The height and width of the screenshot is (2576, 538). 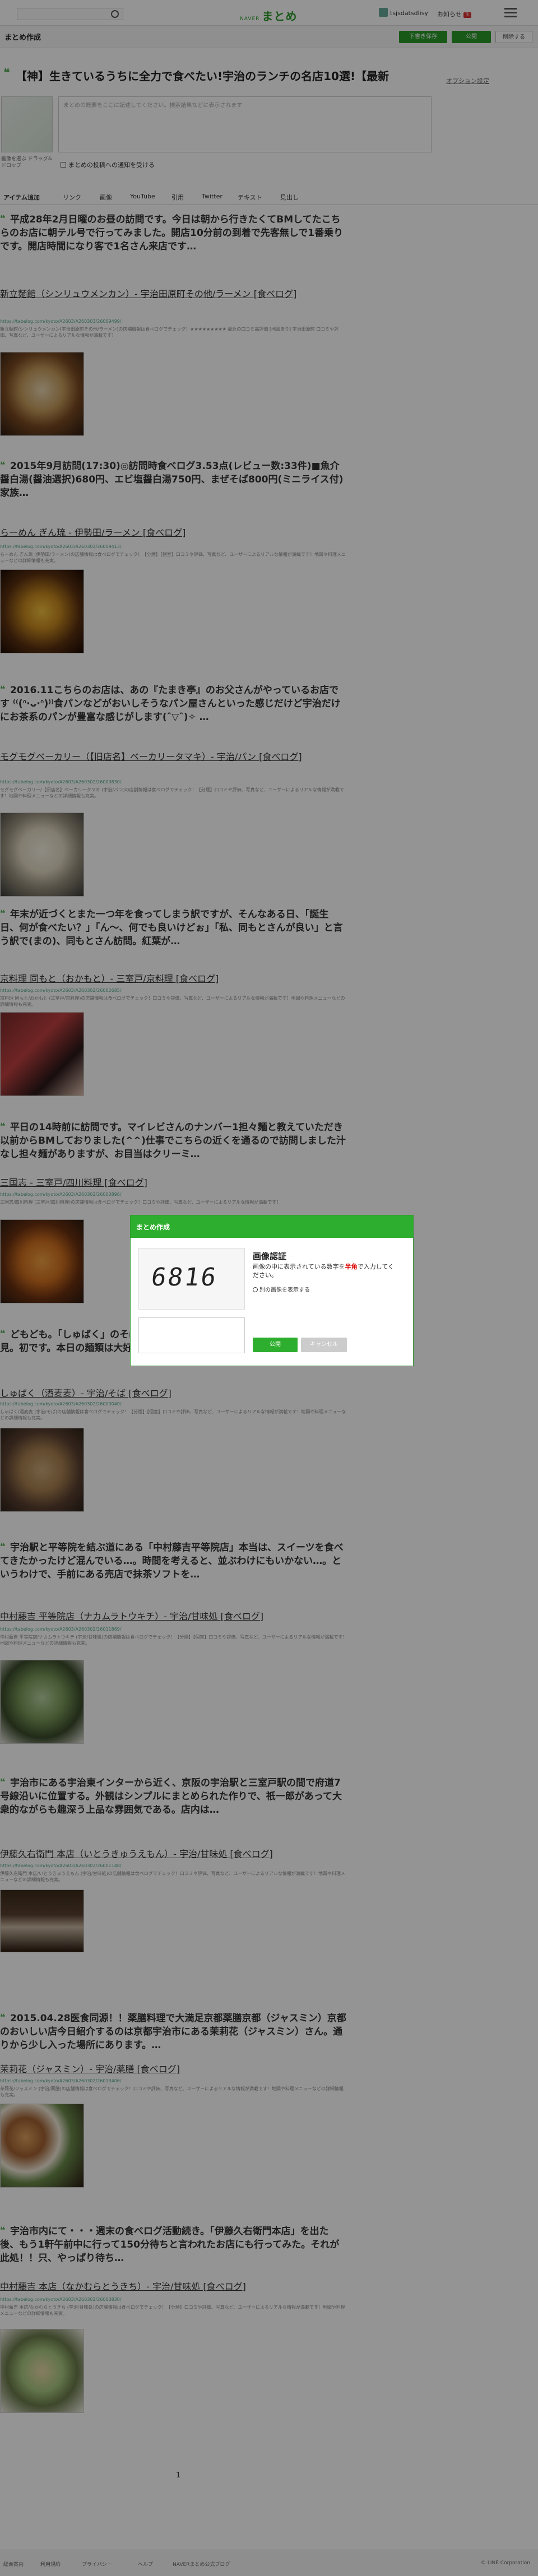 I want to click on refresh-label: 別の画像を表示する, so click(x=284, y=1290).